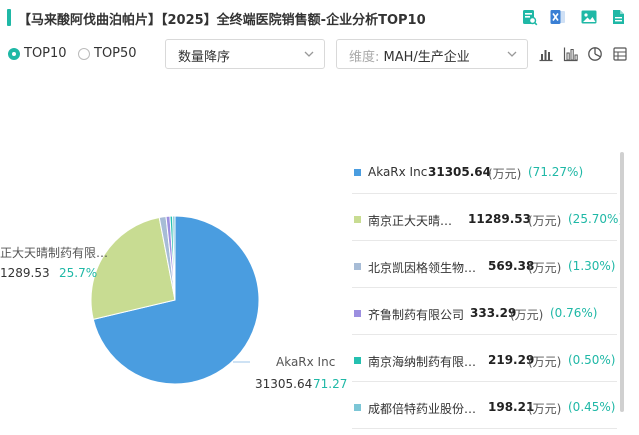  What do you see at coordinates (618, 17) in the screenshot?
I see `document-icon` at bounding box center [618, 17].